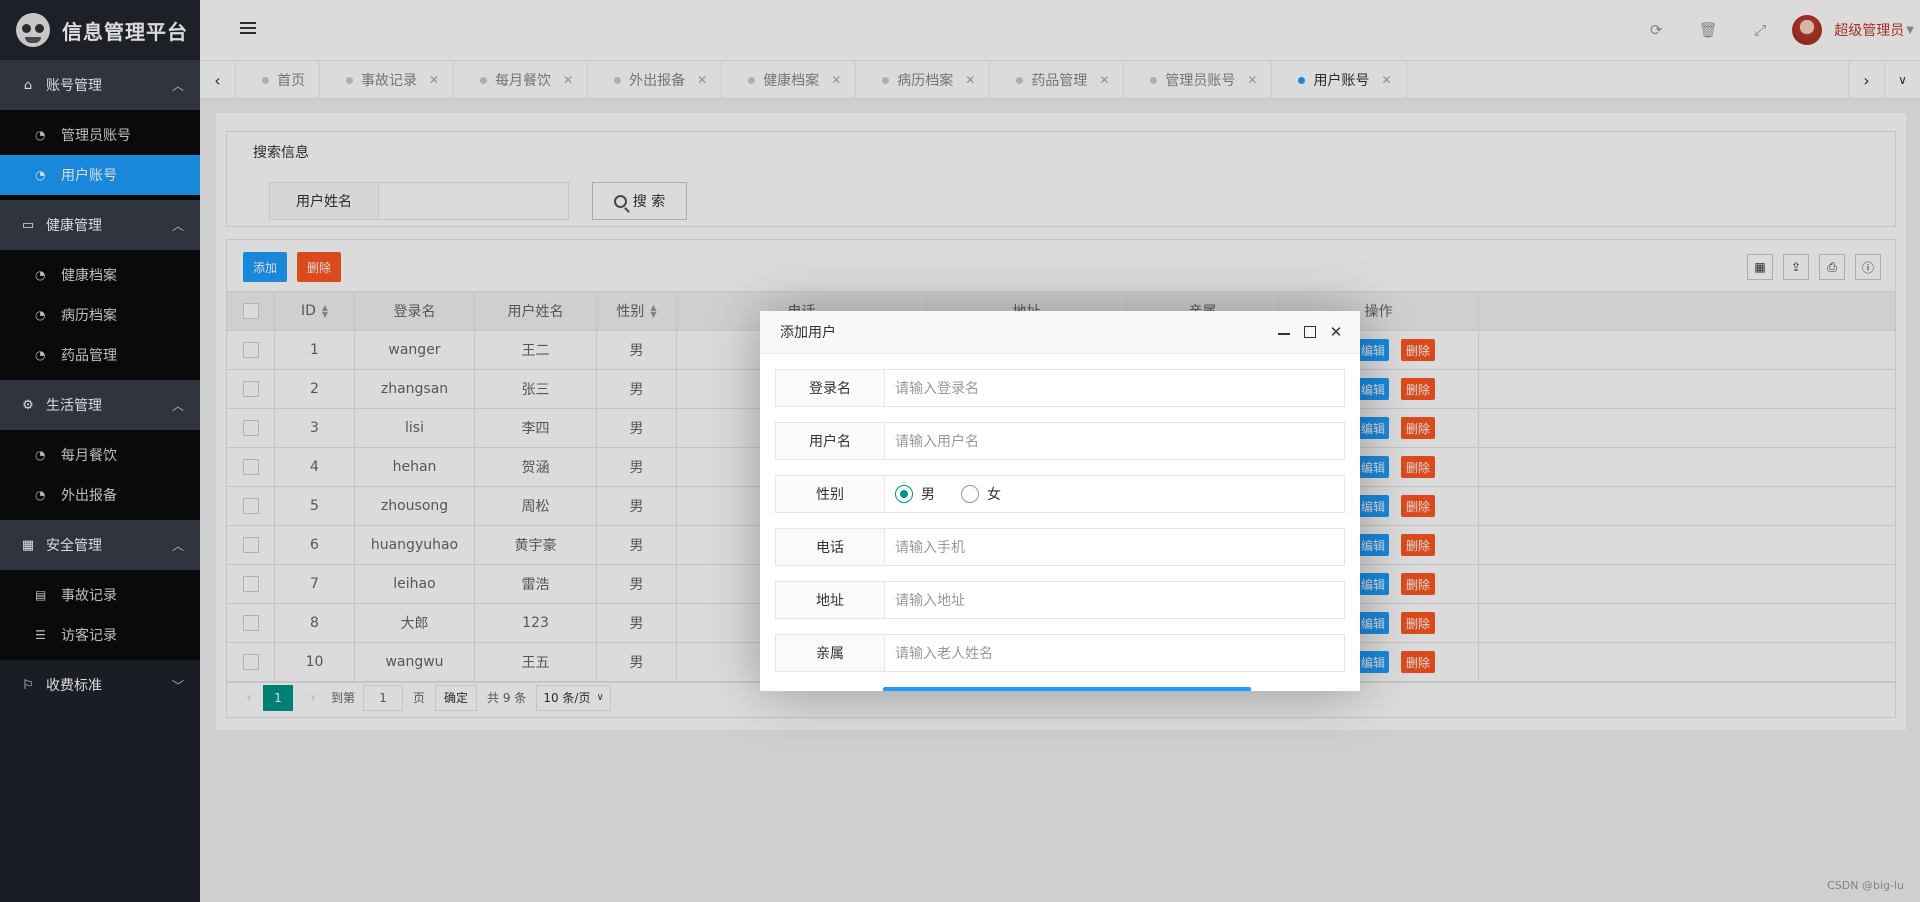  What do you see at coordinates (830, 494) in the screenshot?
I see `form-label: 性别` at bounding box center [830, 494].